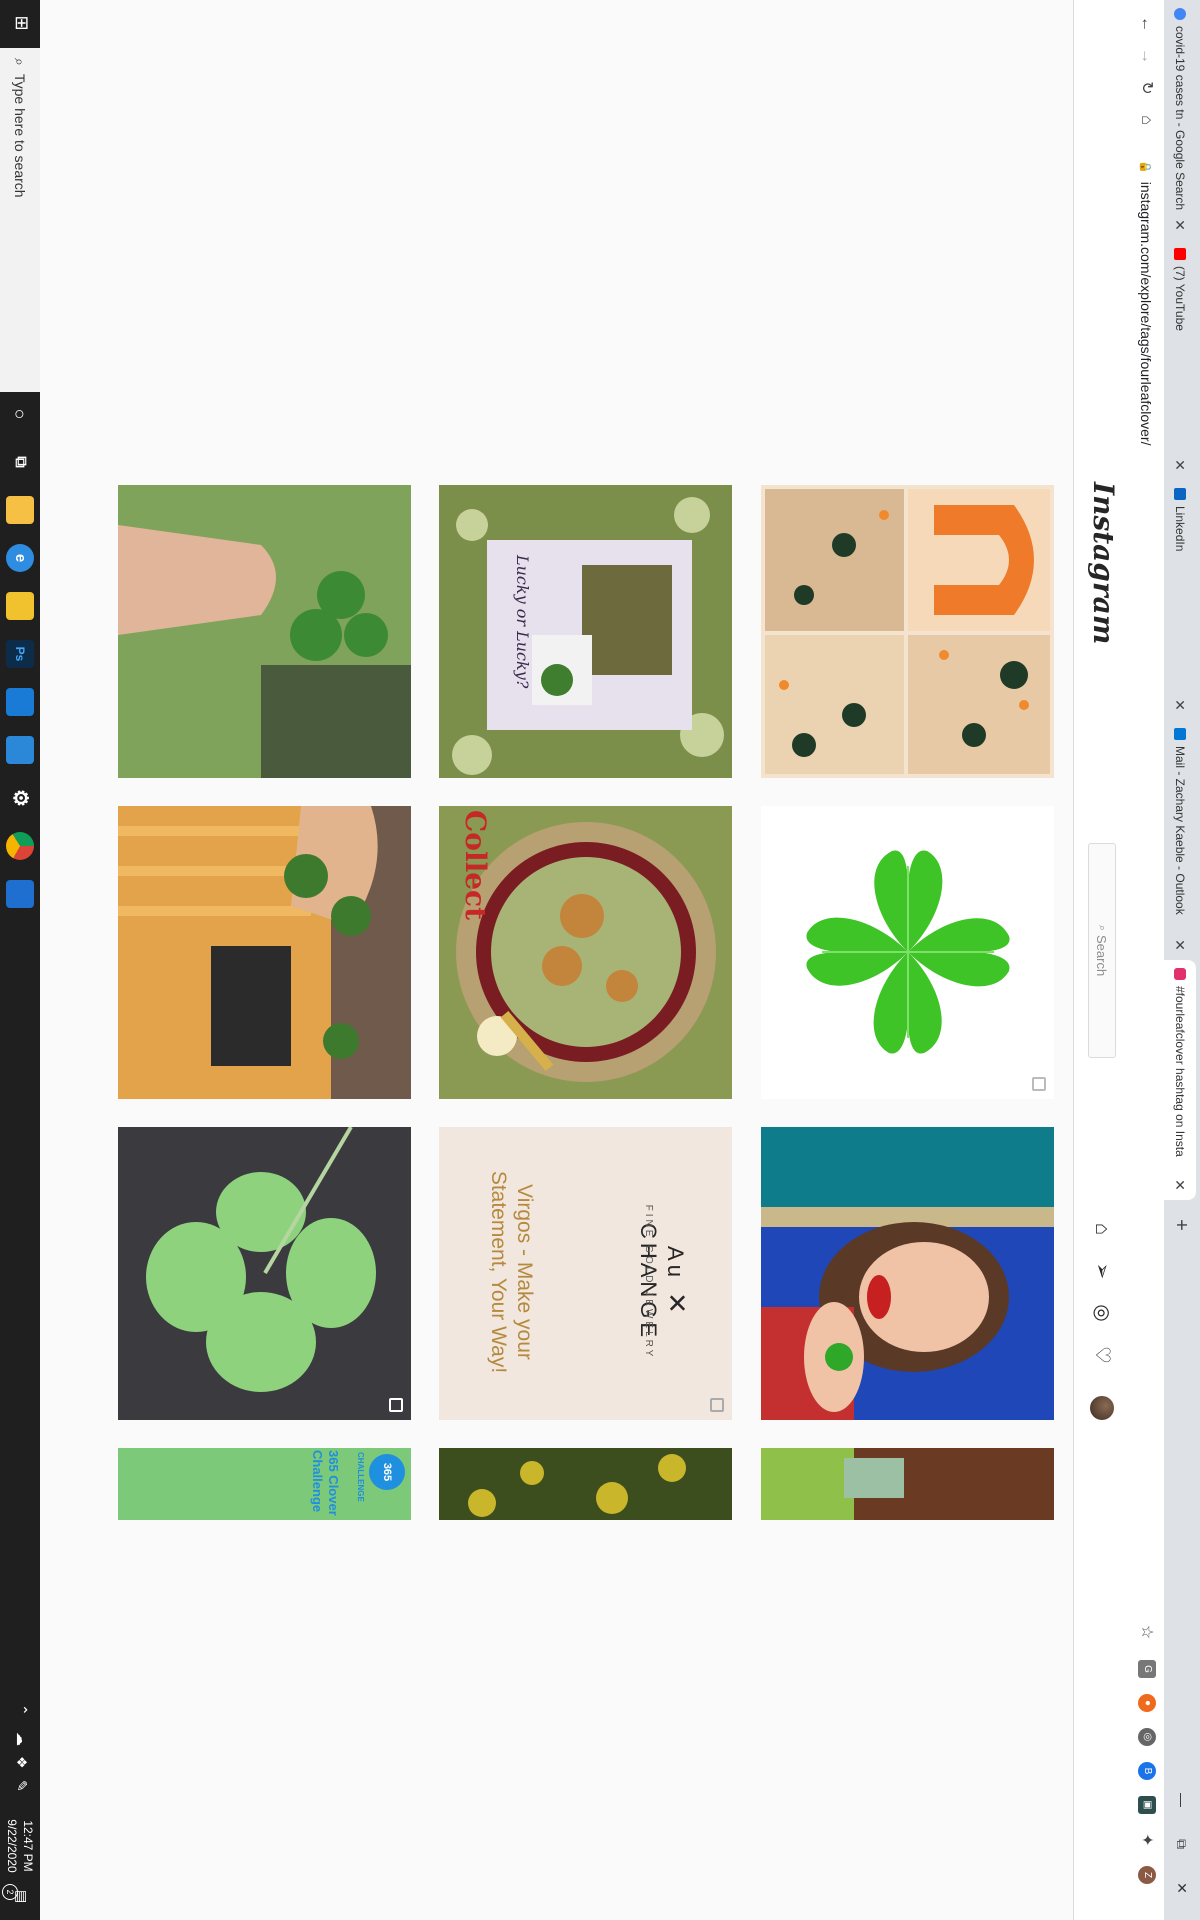 This screenshot has height=1920, width=1200. I want to click on clover-image, so click(907, 952).